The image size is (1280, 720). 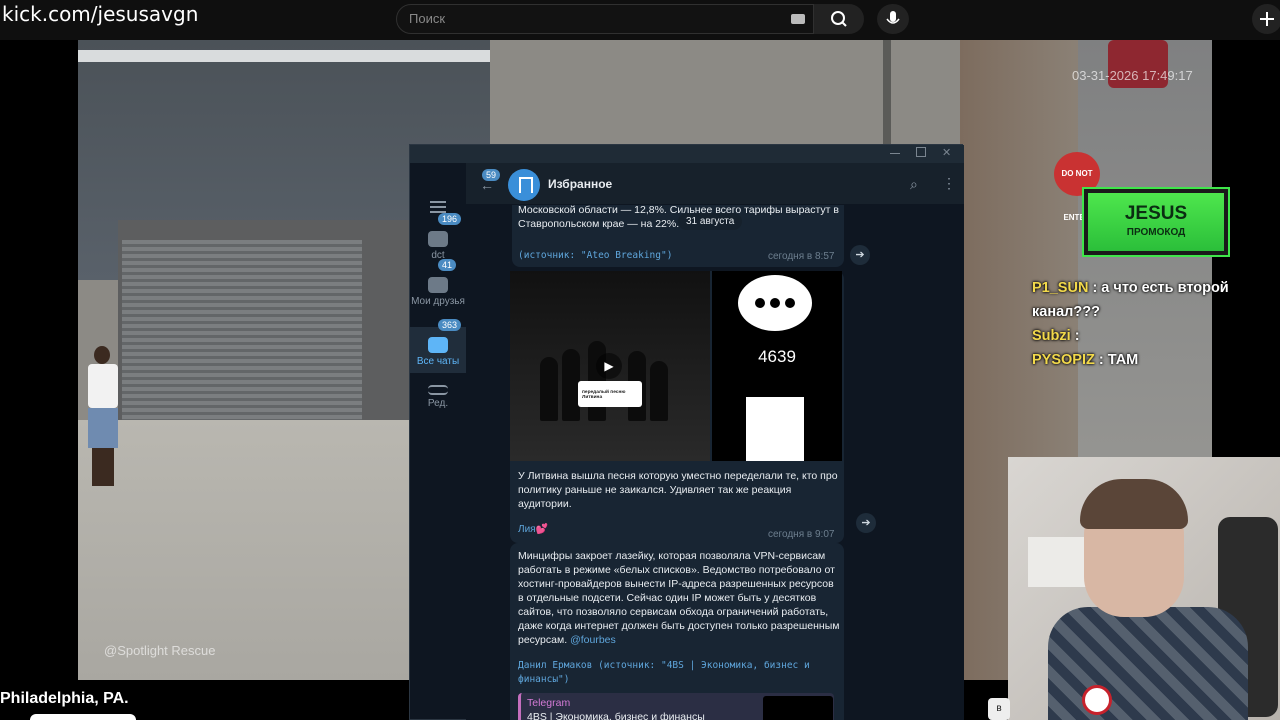 What do you see at coordinates (1152, 336) in the screenshot?
I see `chat-message: Subzi :` at bounding box center [1152, 336].